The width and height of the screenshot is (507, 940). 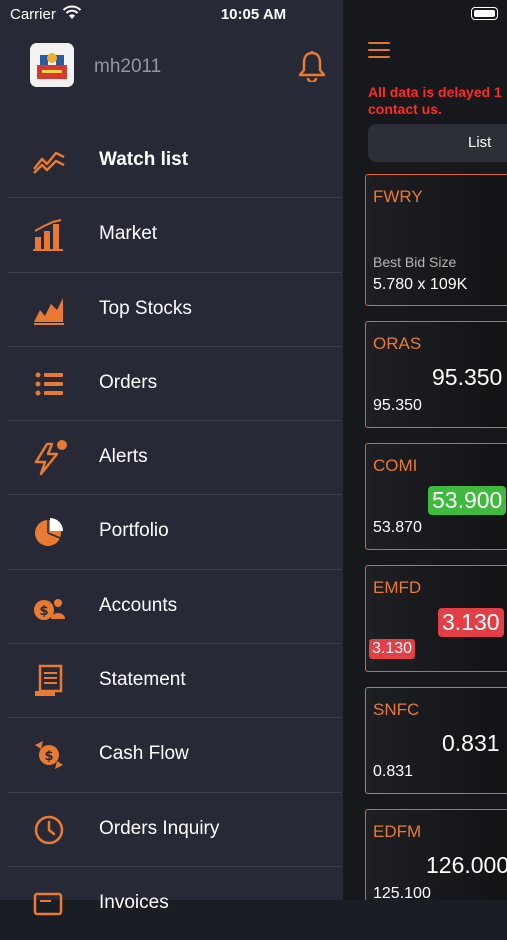 What do you see at coordinates (145, 308) in the screenshot?
I see `menu-item-label: Top Stocks` at bounding box center [145, 308].